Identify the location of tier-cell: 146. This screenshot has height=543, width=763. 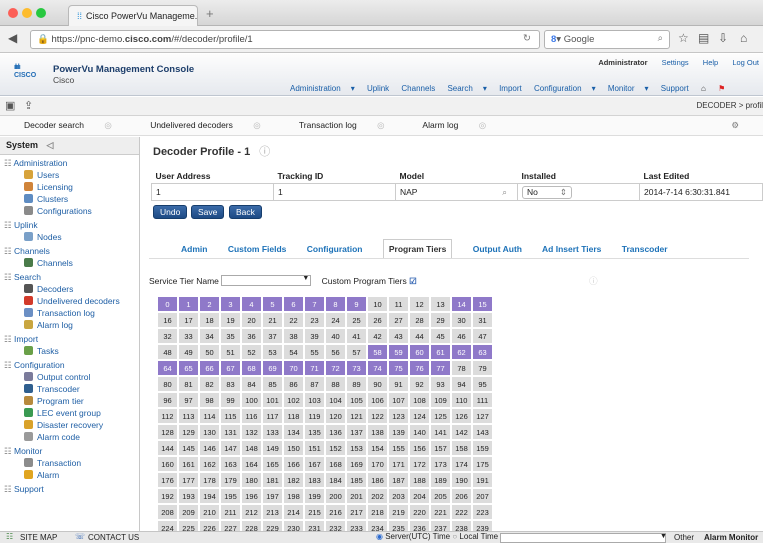
(209, 448).